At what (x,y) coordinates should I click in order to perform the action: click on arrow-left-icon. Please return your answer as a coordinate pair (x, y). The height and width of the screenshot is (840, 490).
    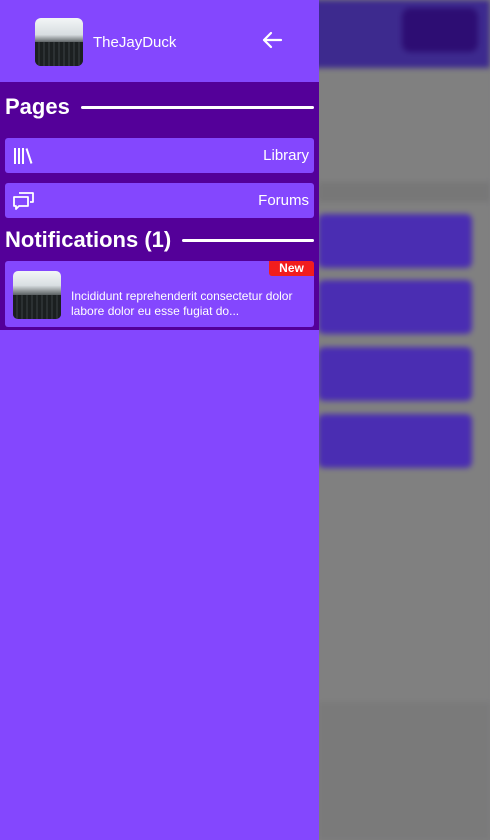
    Looking at the image, I should click on (272, 40).